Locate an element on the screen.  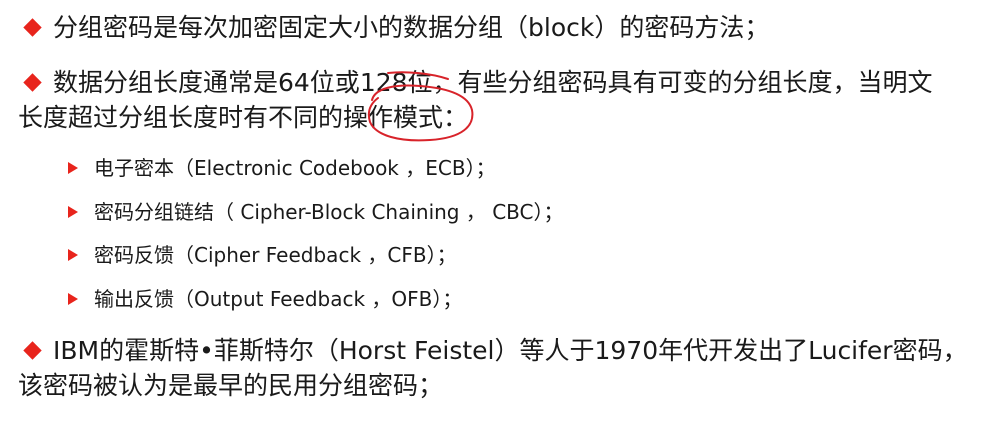
list-item-cbc: 密码分组链结（ Cipher-Block Chaining ， CBC）； is located at coordinates (518, 216).